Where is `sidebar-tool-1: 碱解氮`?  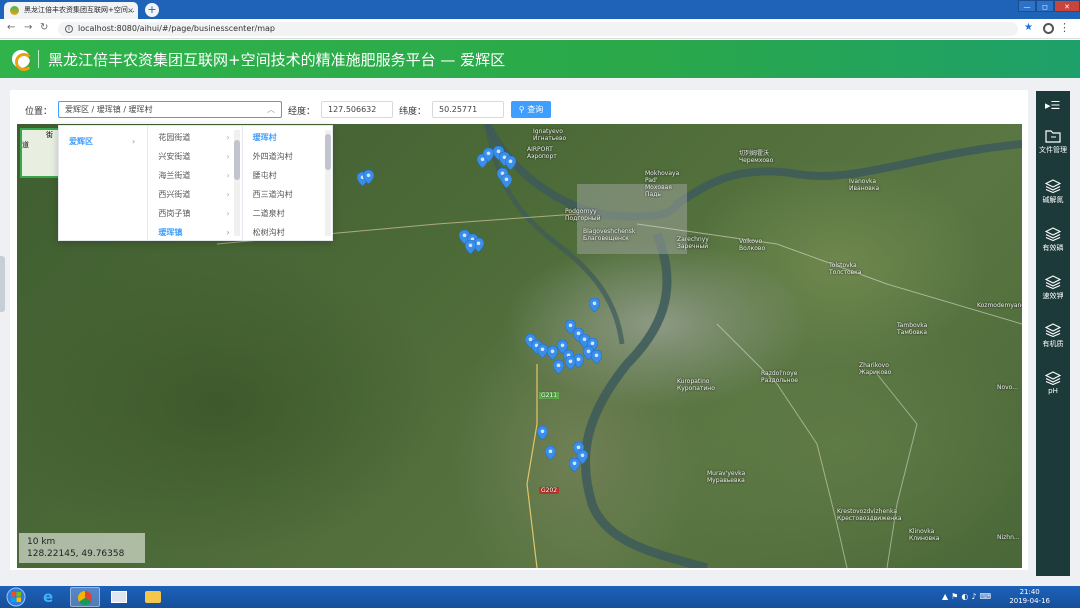
sidebar-tool-1: 碱解氮 is located at coordinates (1053, 192).